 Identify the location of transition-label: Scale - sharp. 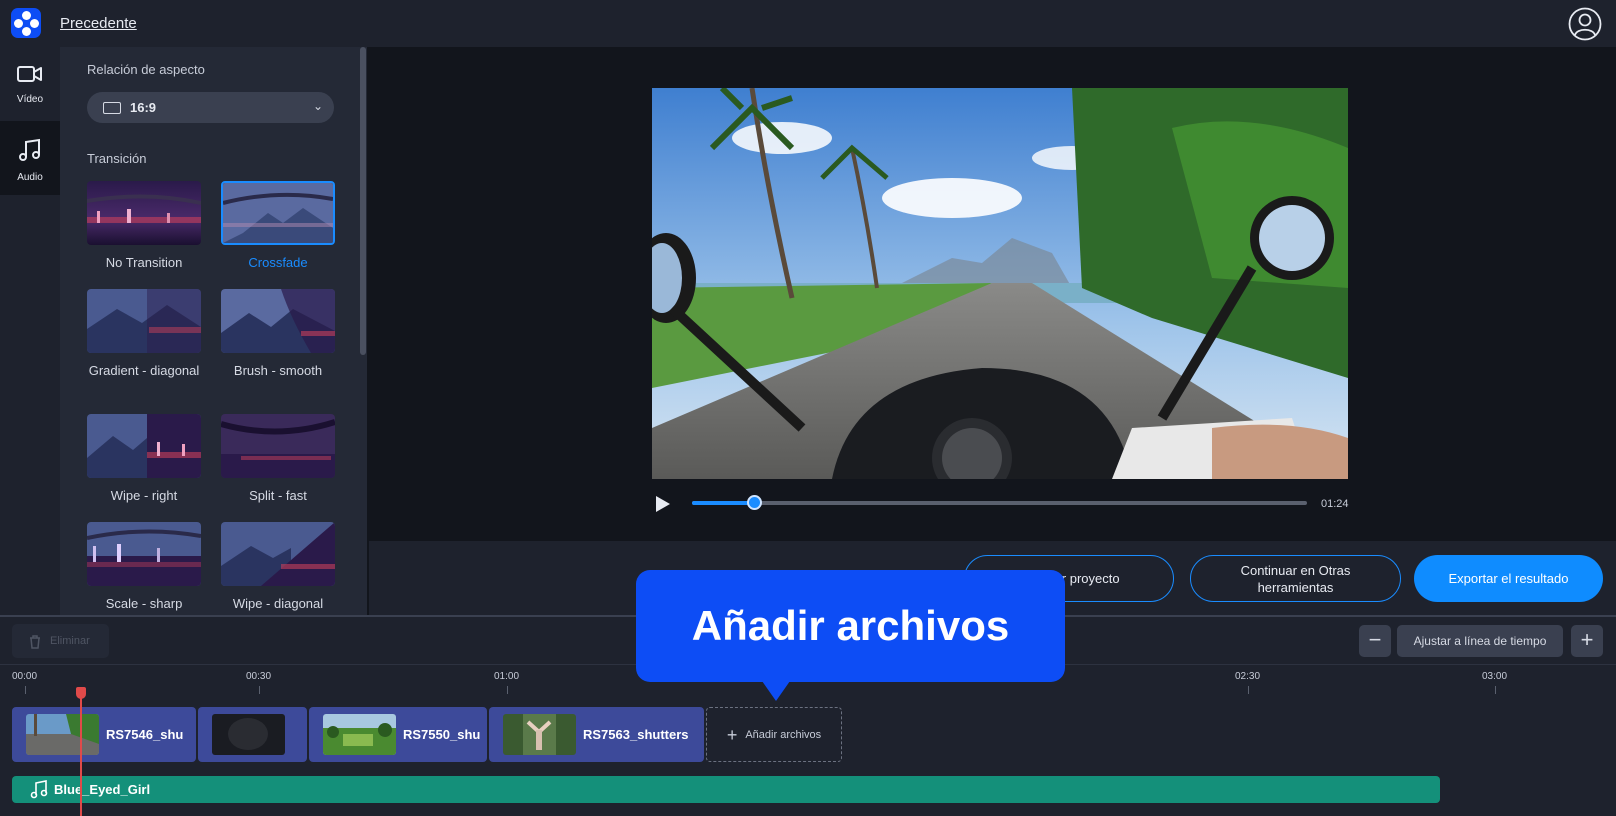
(144, 603).